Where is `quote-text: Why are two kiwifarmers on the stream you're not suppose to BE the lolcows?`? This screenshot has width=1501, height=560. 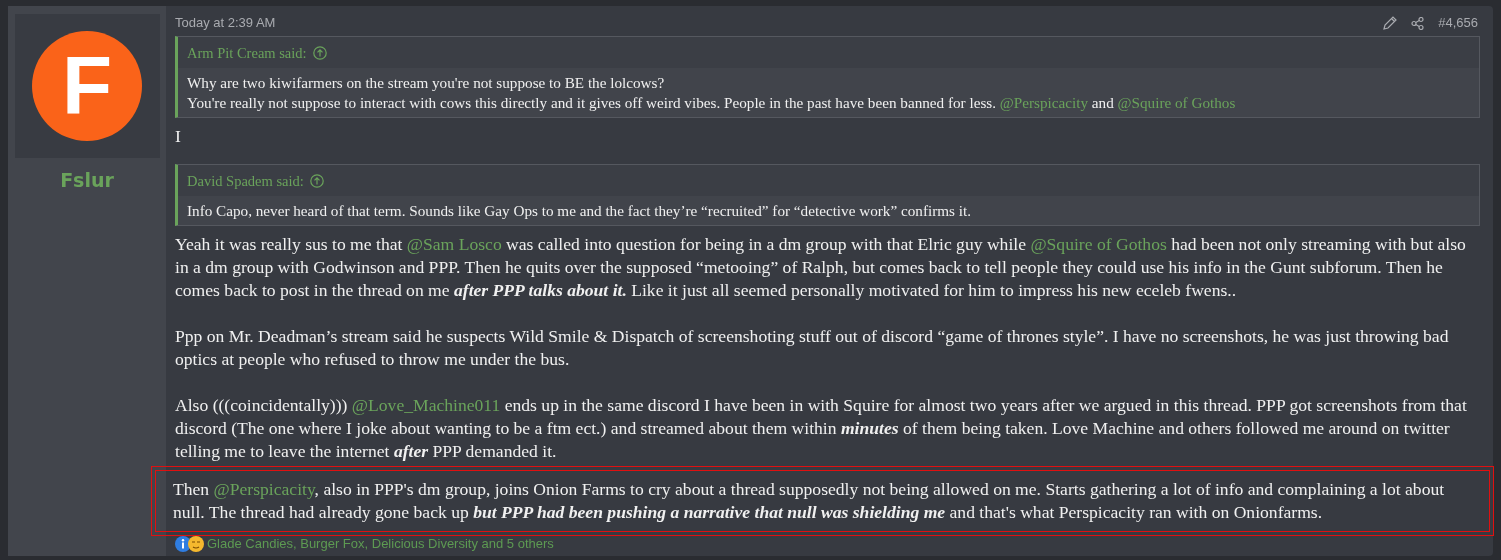
quote-text: Why are two kiwifarmers on the stream you're not suppose to BE the lolcows? is located at coordinates (426, 83).